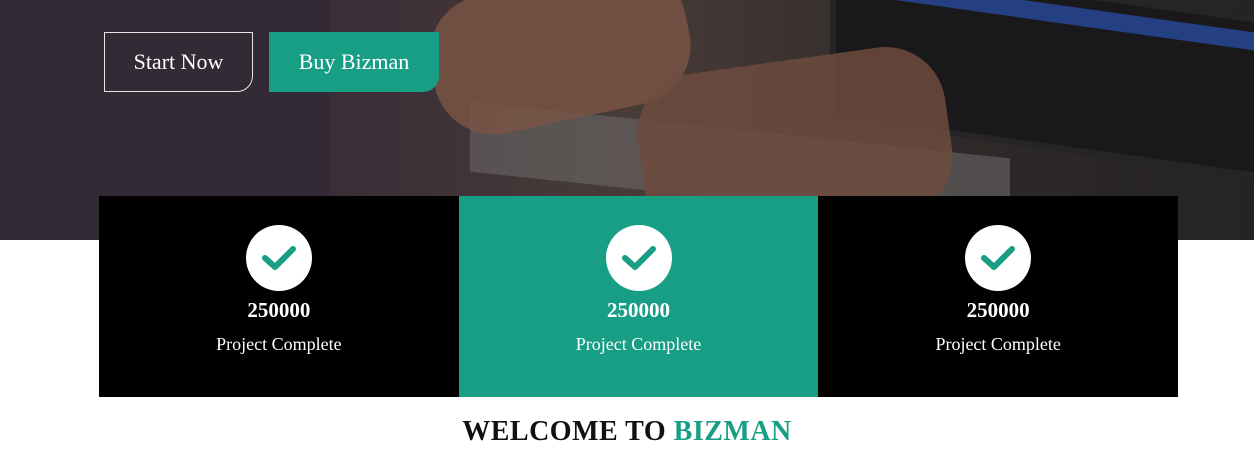  I want to click on start-now-button: Start Now, so click(178, 62).